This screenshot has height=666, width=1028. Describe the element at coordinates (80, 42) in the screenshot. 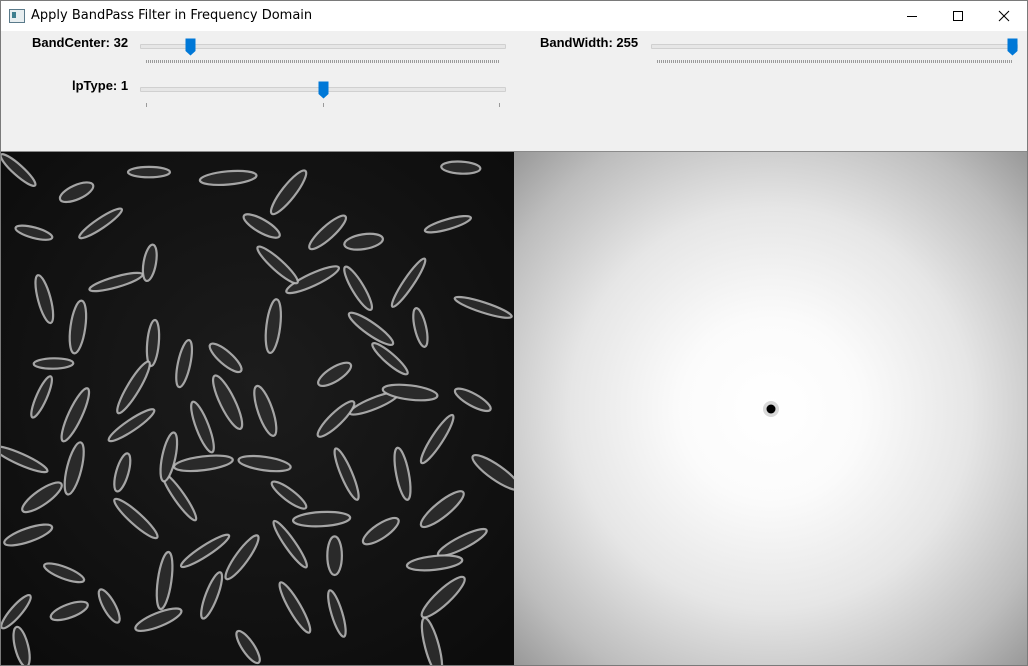

I see `band-center-label: BandCenter: 32` at that location.